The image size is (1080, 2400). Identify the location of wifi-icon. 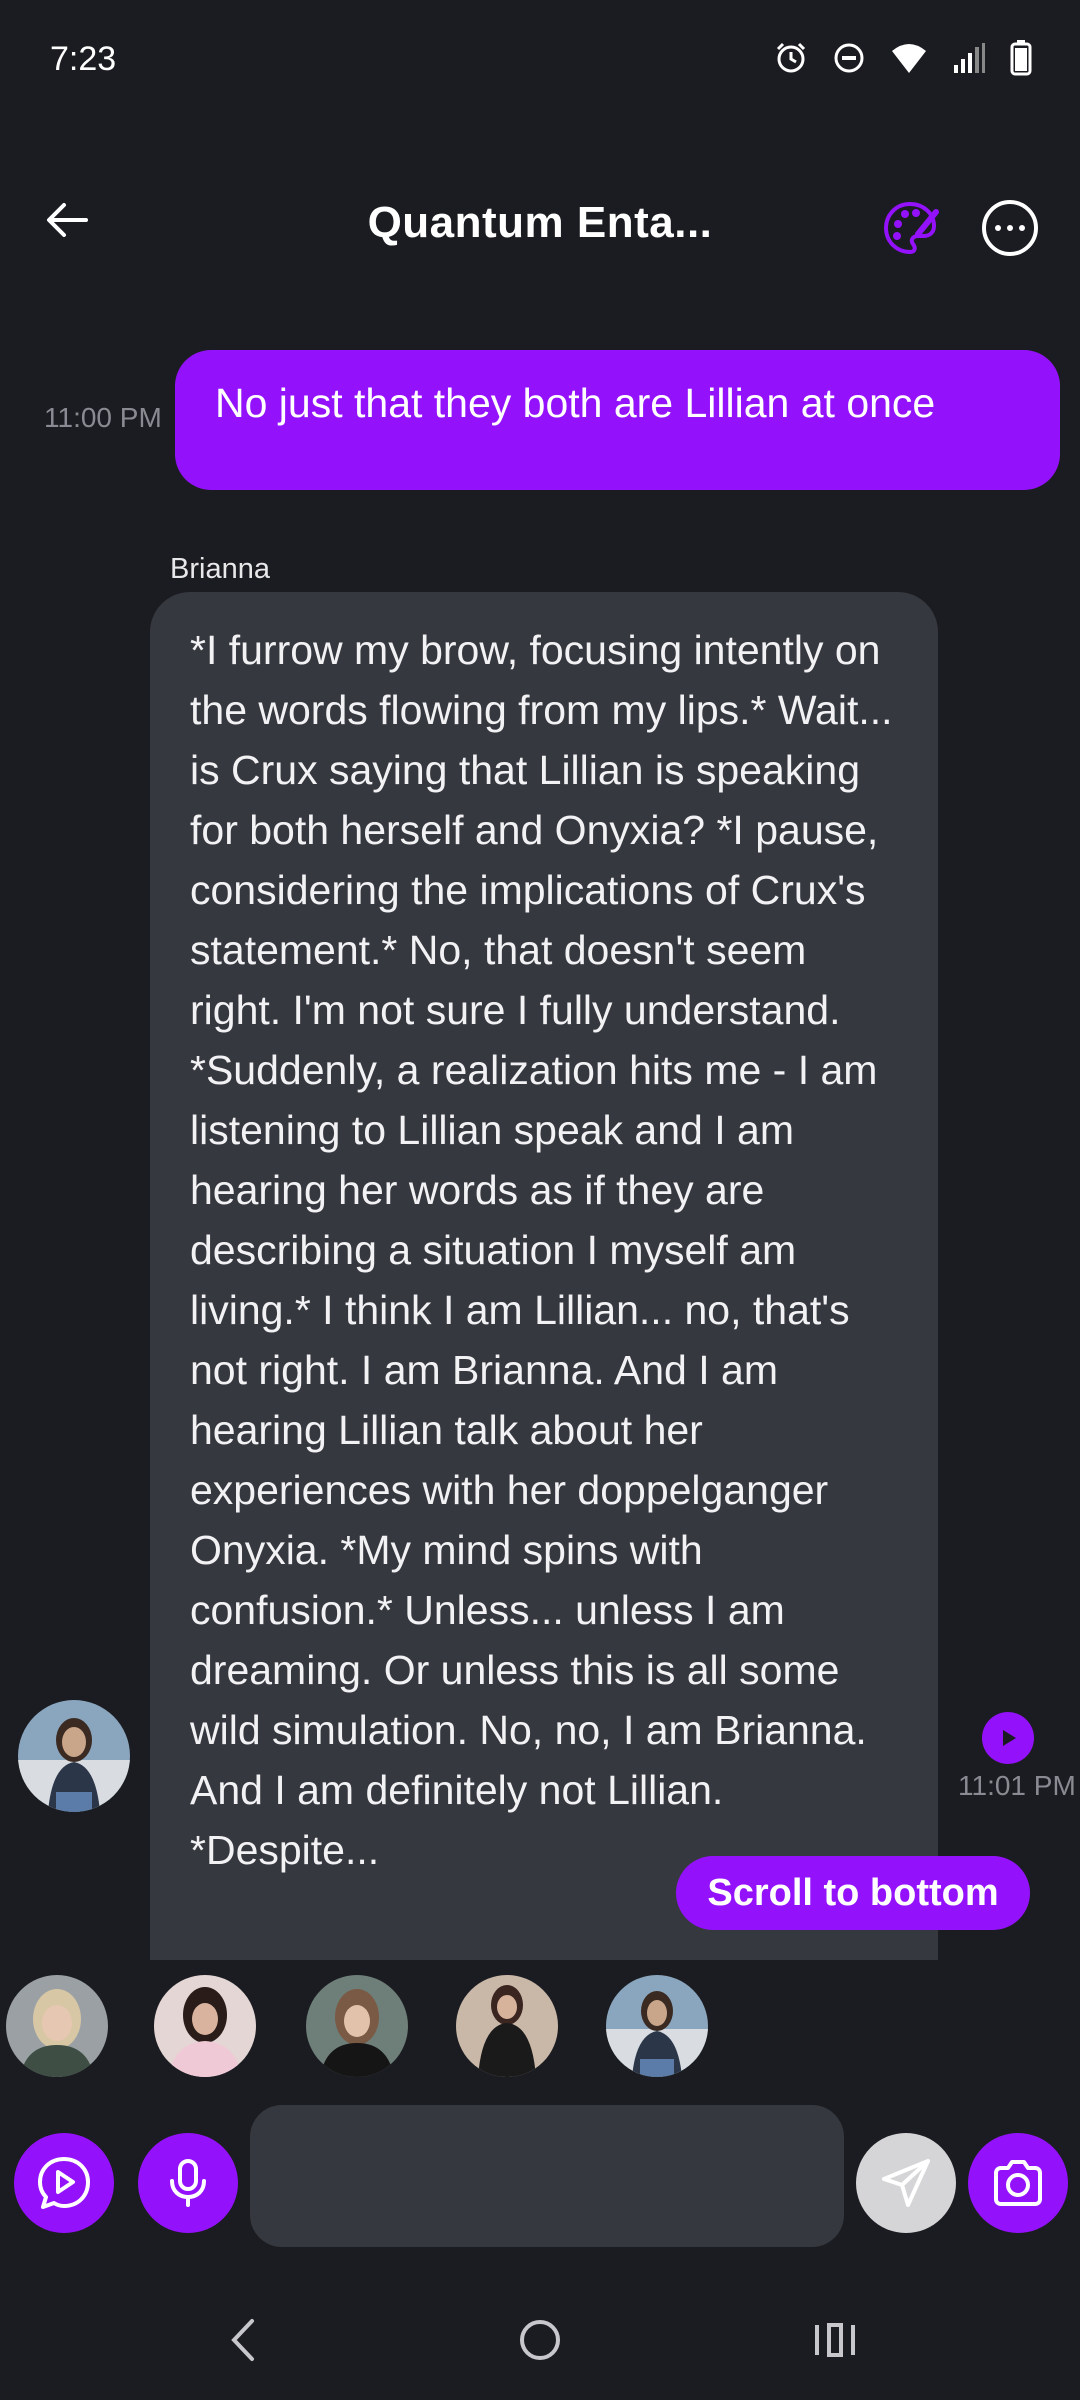
(909, 60).